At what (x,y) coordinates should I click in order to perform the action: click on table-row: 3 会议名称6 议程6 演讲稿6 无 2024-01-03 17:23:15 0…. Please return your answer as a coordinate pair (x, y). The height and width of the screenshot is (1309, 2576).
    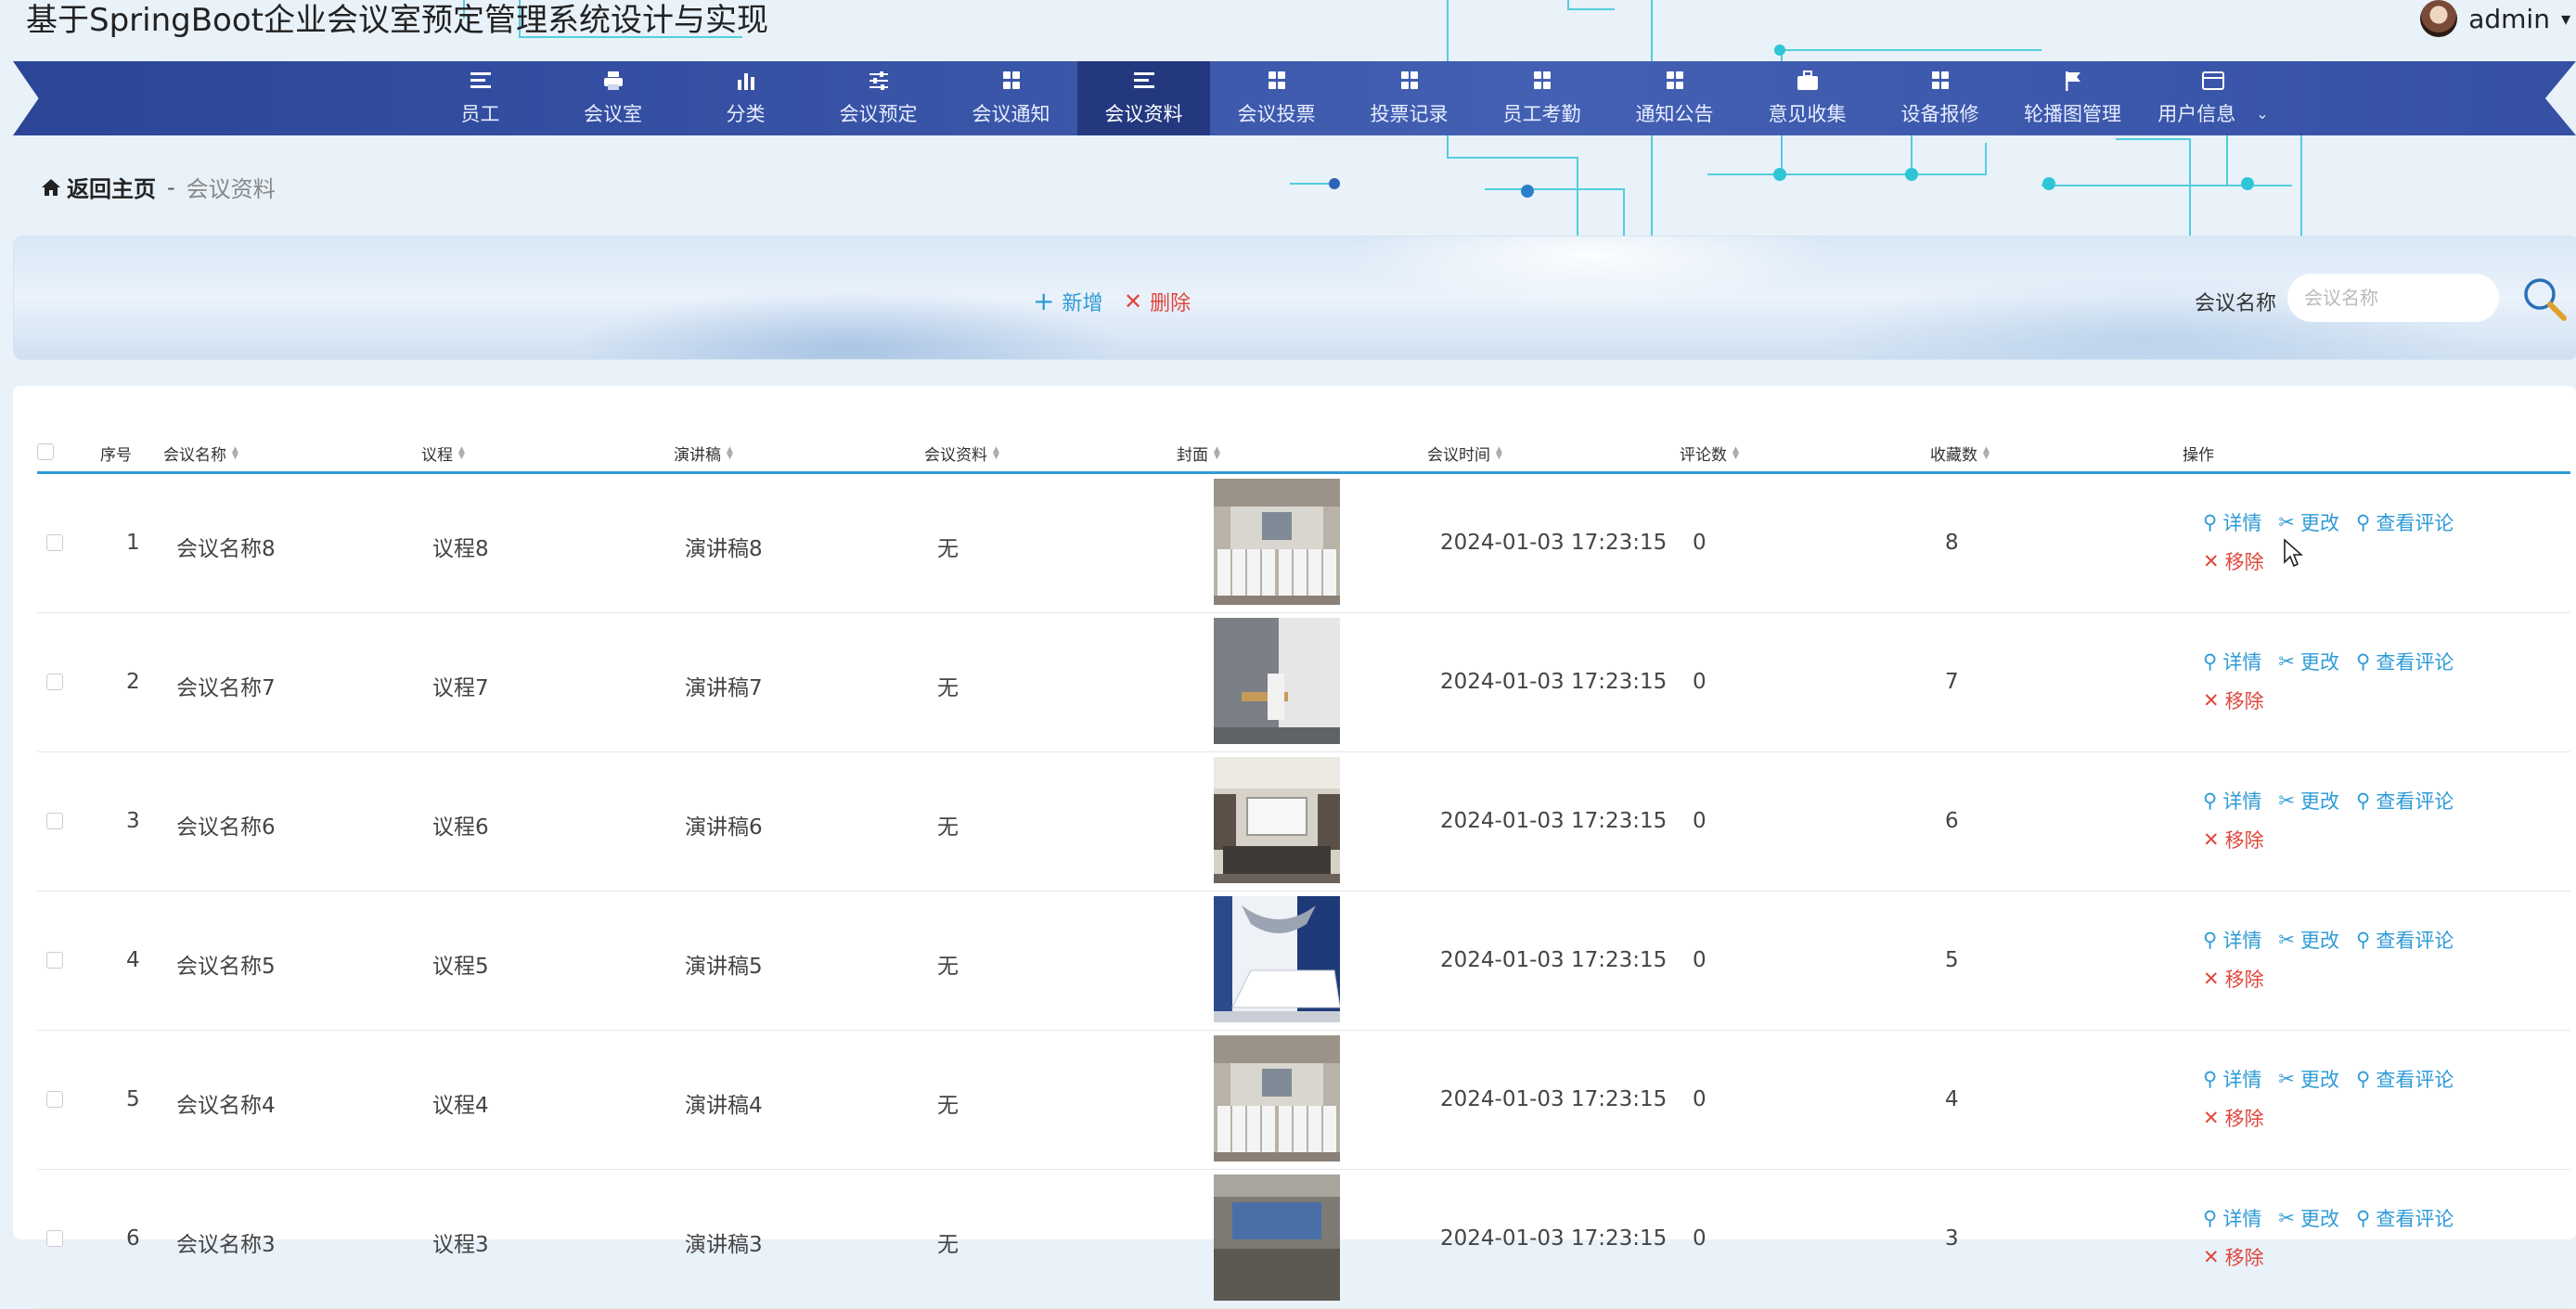
    Looking at the image, I should click on (1304, 821).